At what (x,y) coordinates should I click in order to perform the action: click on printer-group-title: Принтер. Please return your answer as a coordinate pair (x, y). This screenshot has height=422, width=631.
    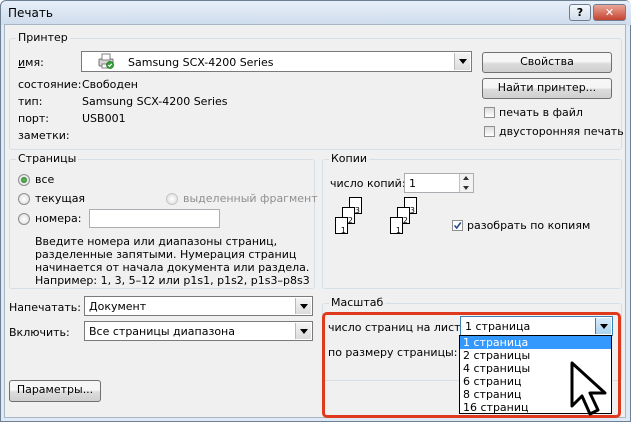
    Looking at the image, I should click on (43, 37).